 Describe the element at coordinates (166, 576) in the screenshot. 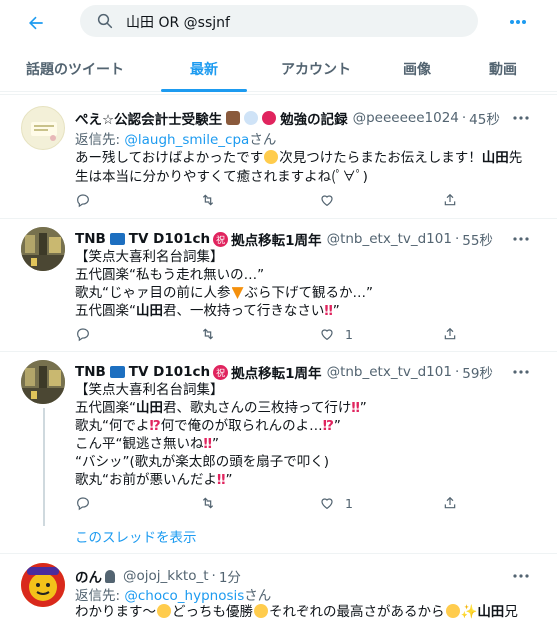

I see `handle: @ojoj_kkto_t` at that location.